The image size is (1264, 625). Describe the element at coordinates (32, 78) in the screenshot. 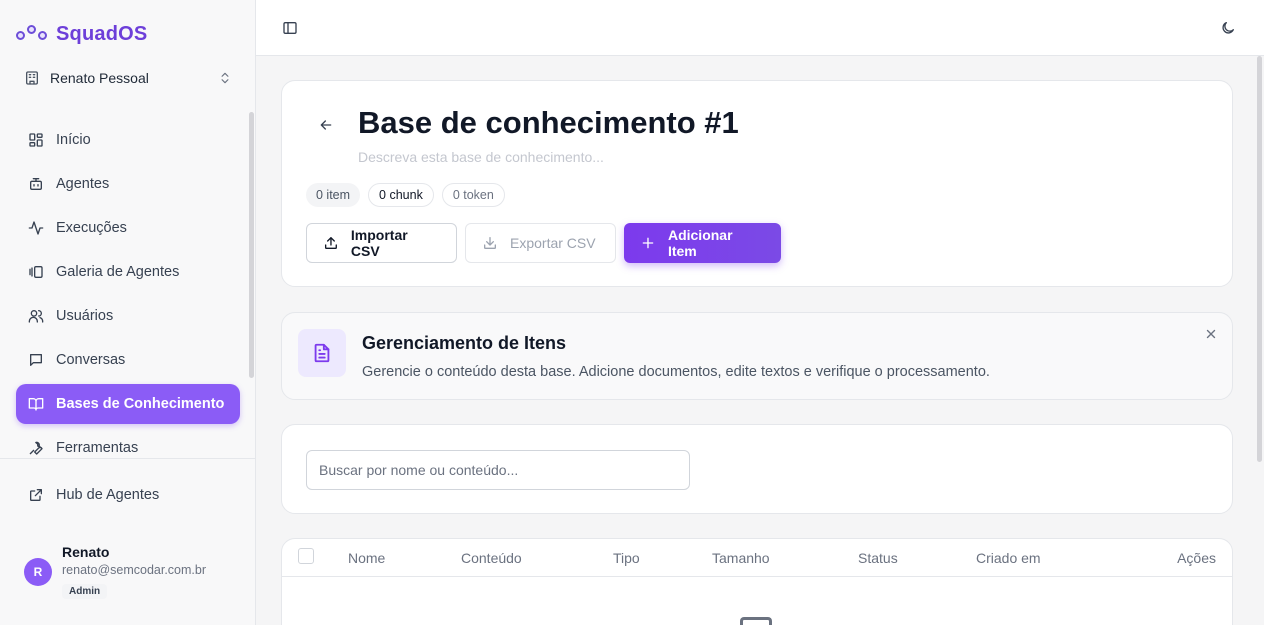

I see `building-icon` at that location.